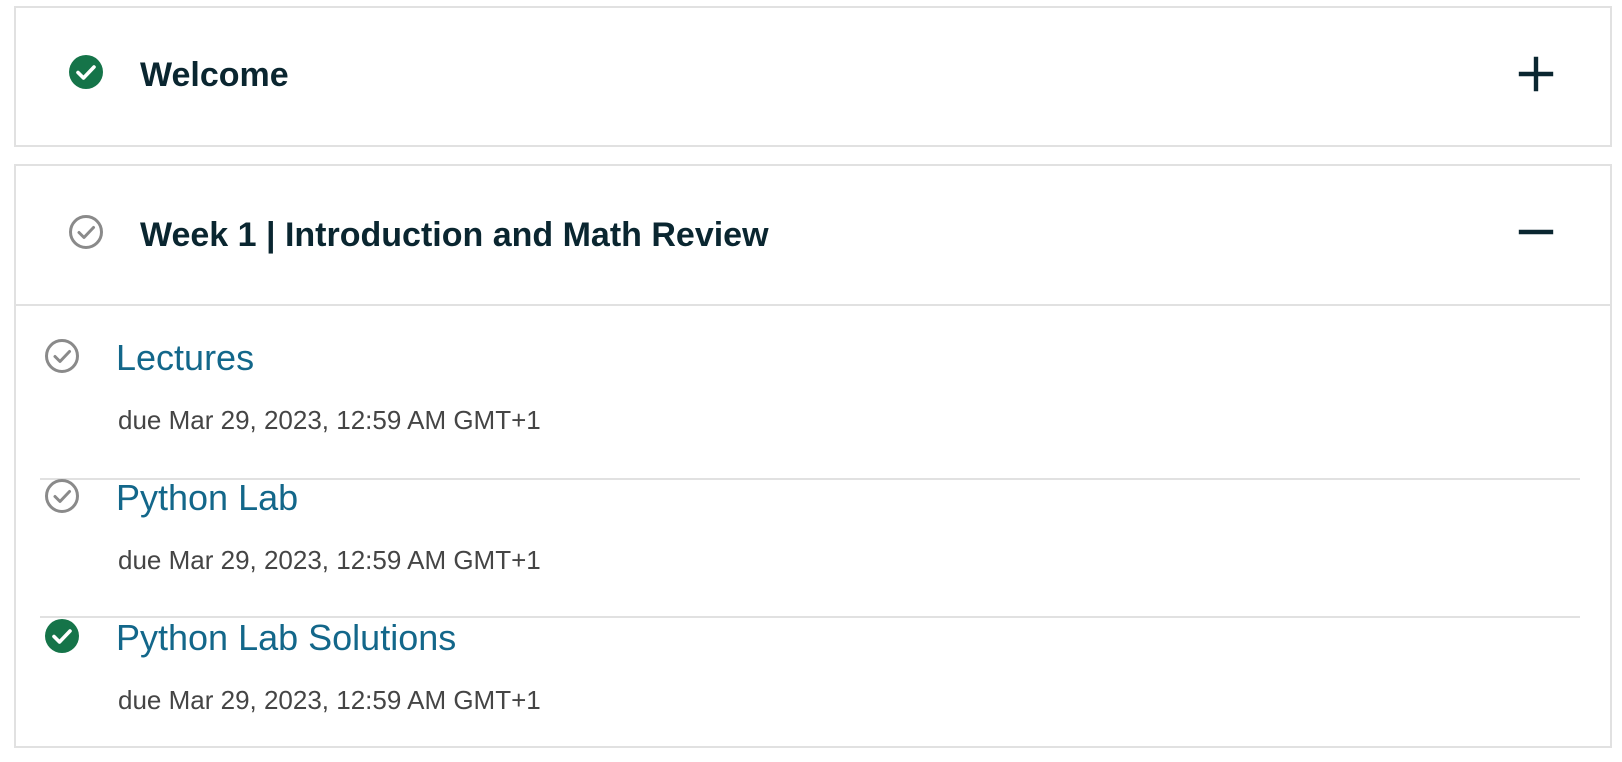 This screenshot has width=1622, height=762. I want to click on unit-link-lectures: Lectures, so click(185, 358).